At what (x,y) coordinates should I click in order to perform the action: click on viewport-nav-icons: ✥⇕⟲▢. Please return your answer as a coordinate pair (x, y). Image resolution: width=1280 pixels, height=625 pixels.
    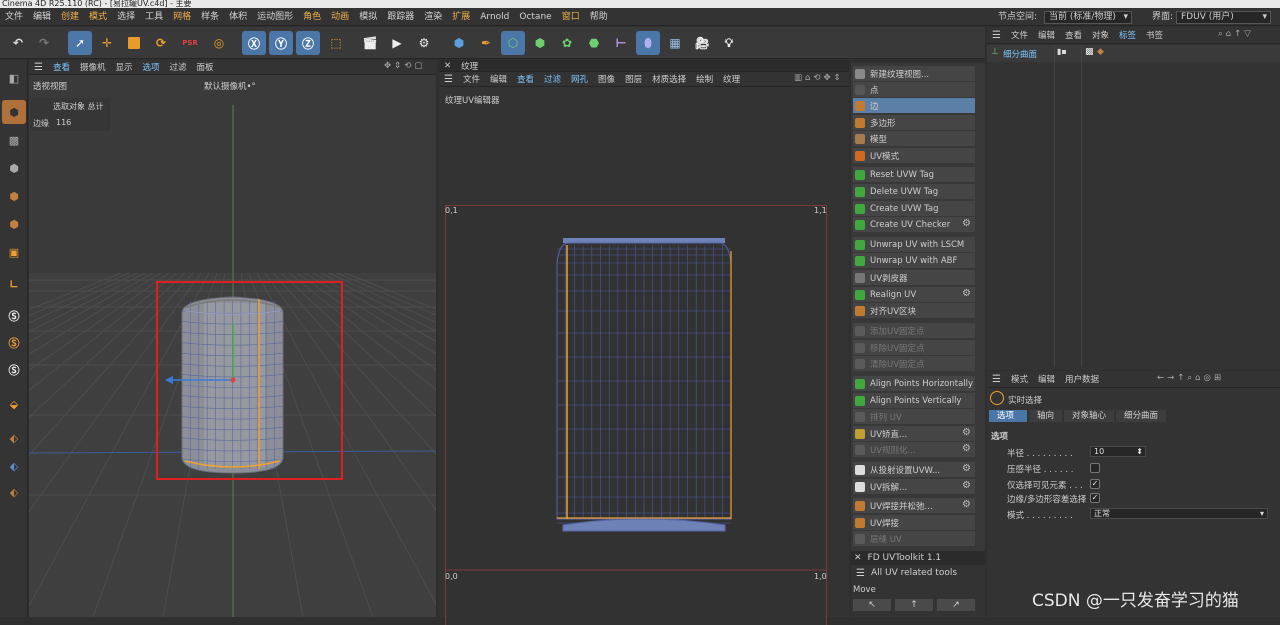
    Looking at the image, I should click on (404, 66).